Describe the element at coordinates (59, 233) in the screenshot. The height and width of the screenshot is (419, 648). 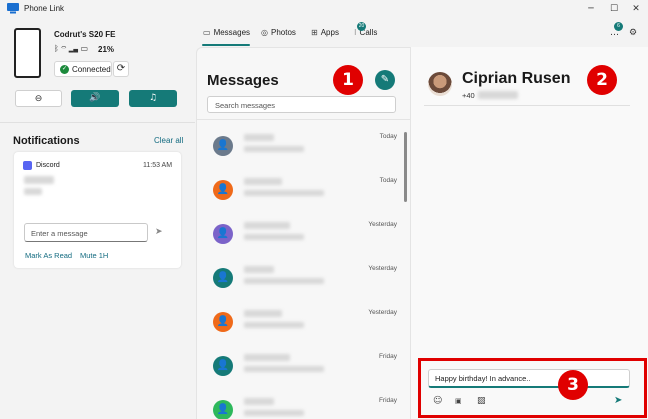
I see `notification-reply-placeholder: Enter a message` at that location.